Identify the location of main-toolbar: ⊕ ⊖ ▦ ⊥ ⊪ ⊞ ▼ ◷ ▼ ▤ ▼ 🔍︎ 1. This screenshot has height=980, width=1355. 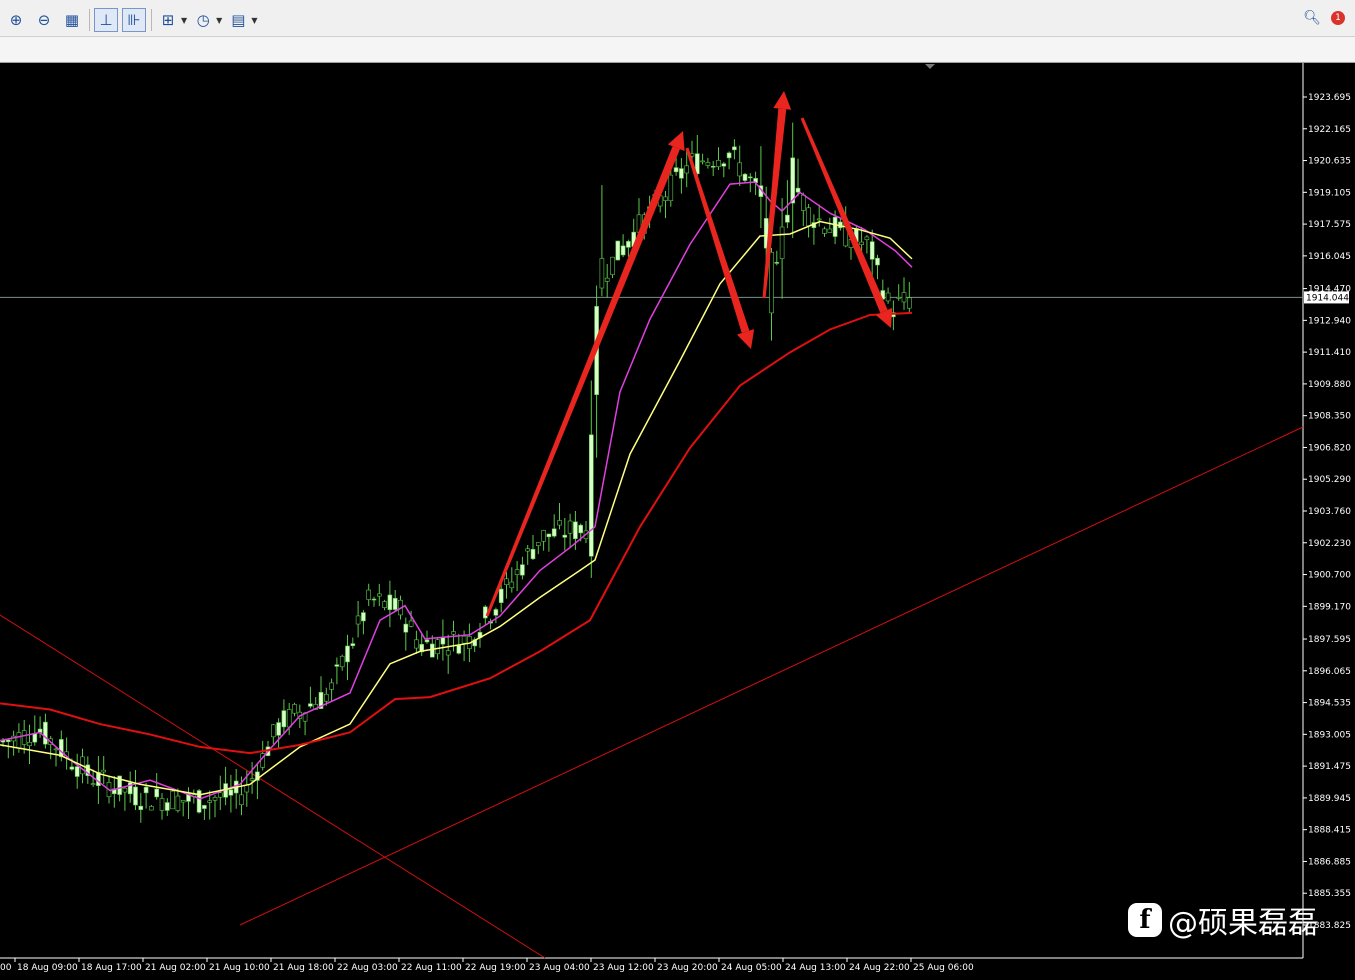
(677, 31).